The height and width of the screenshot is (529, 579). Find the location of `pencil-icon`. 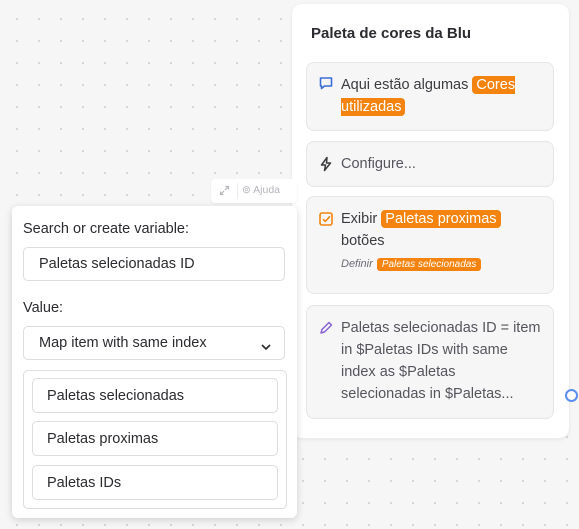

pencil-icon is located at coordinates (326, 328).